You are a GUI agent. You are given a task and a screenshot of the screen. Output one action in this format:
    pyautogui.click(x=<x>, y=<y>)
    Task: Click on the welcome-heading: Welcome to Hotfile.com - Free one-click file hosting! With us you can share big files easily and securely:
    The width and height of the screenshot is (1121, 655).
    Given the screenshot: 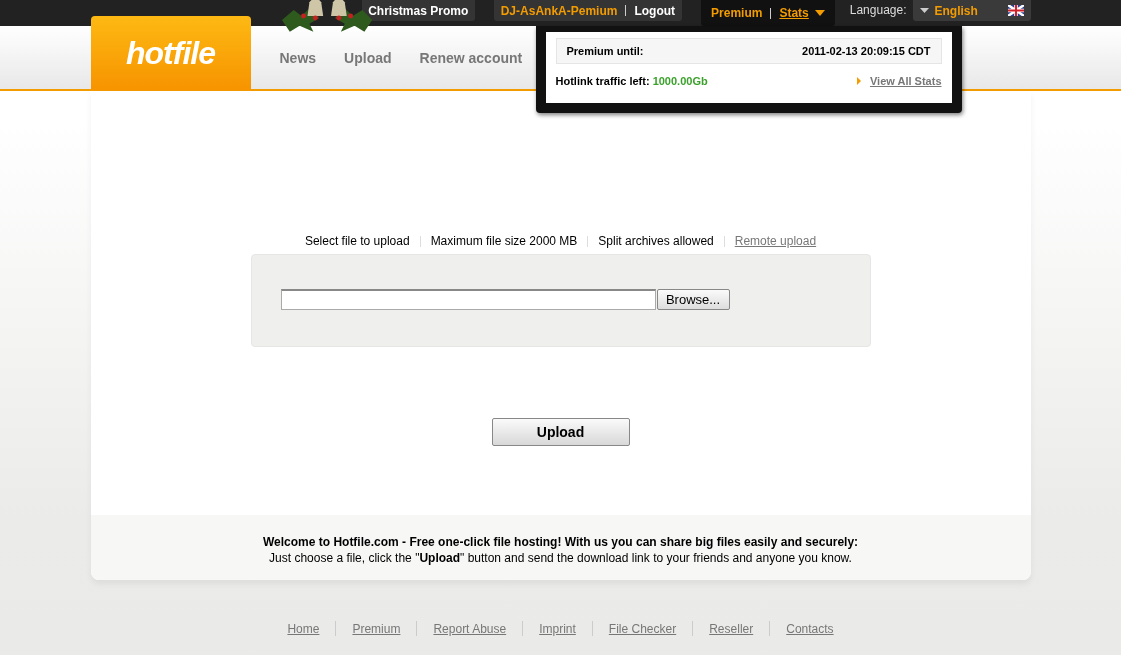 What is the action you would take?
    pyautogui.click(x=560, y=541)
    